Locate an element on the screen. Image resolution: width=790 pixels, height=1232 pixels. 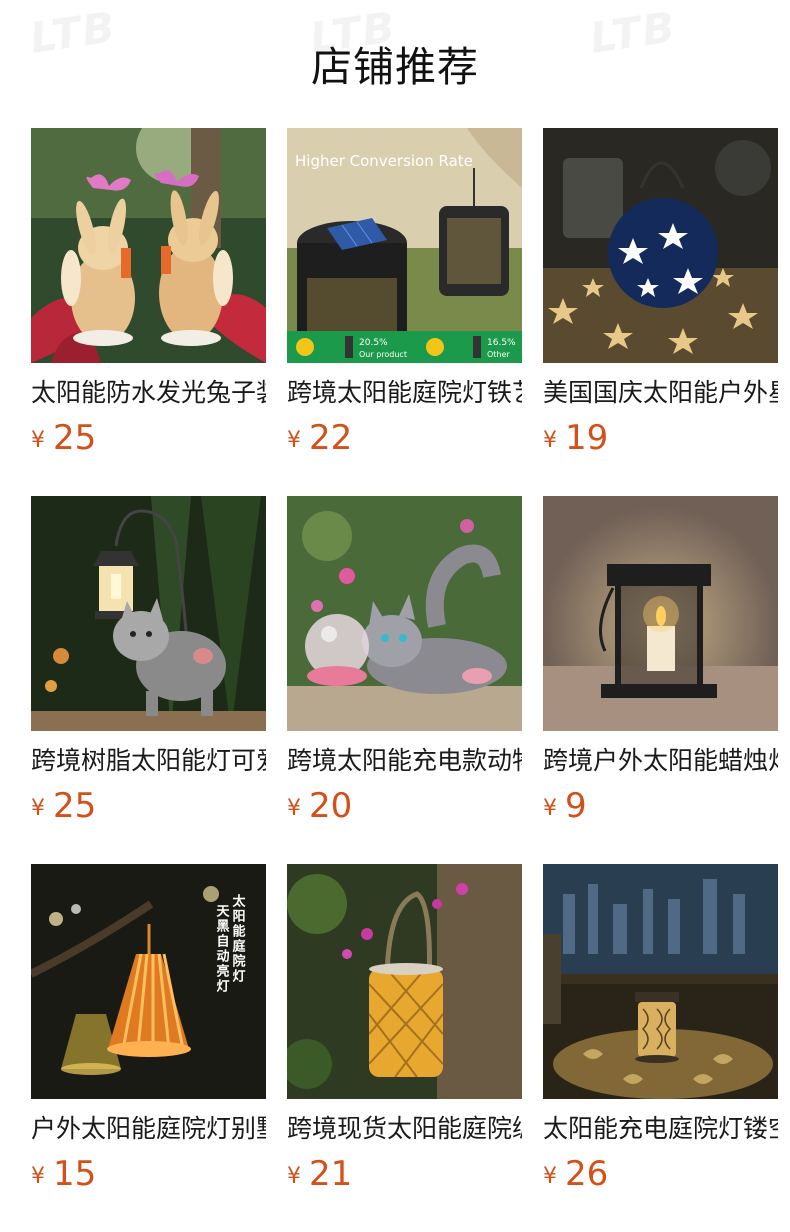
product-card: 跨境树脂太阳能灯可爱猫咪 ¥25 is located at coordinates (148, 680).